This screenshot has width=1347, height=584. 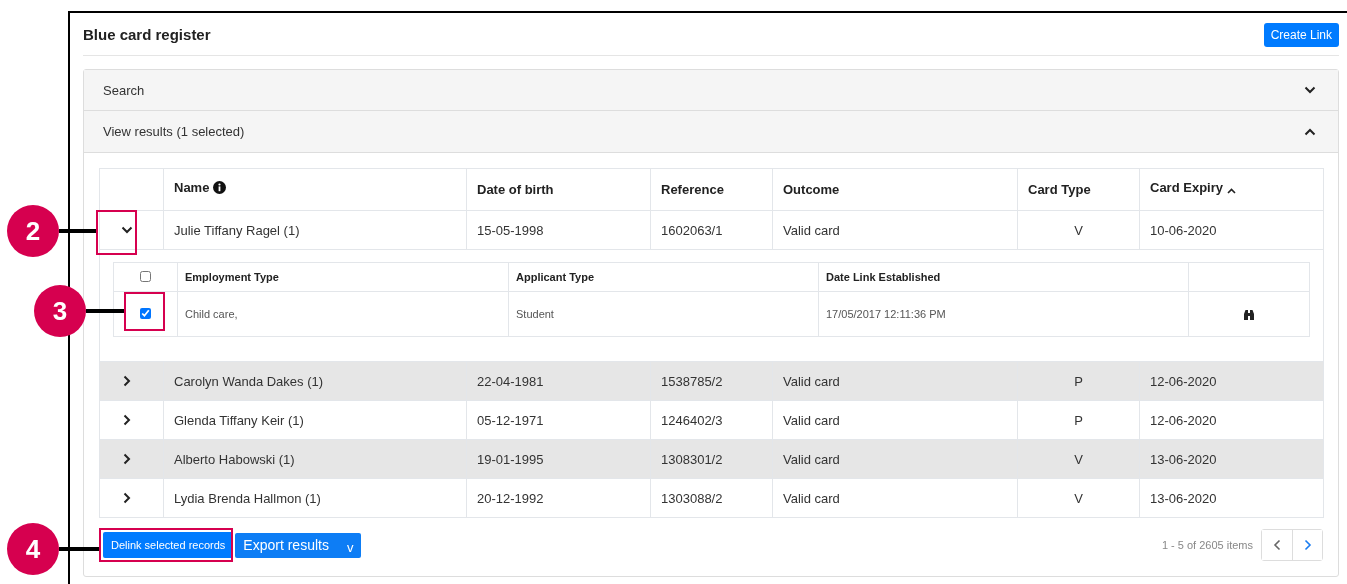 What do you see at coordinates (886, 314) in the screenshot?
I see `table-cell: 17/05/2017 12:11:36 PM` at bounding box center [886, 314].